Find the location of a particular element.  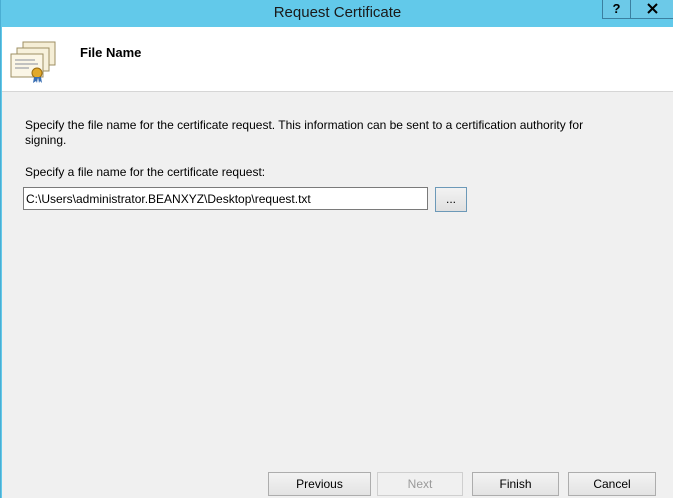

help-button: ? is located at coordinates (616, 9).